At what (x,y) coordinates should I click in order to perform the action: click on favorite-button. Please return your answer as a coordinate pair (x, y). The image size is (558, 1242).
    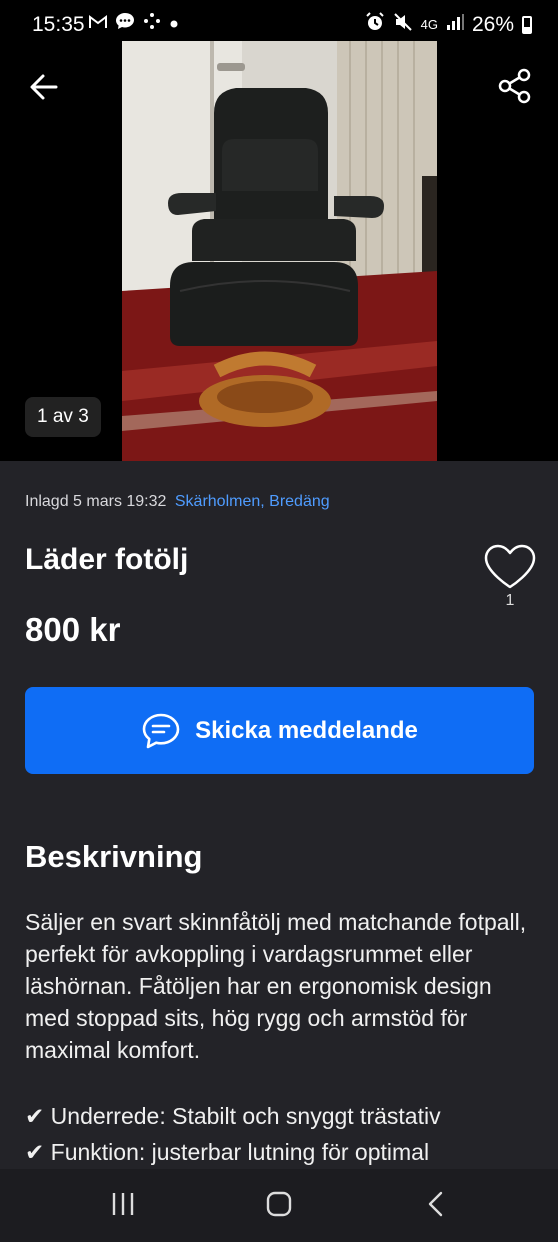
    Looking at the image, I should click on (510, 567).